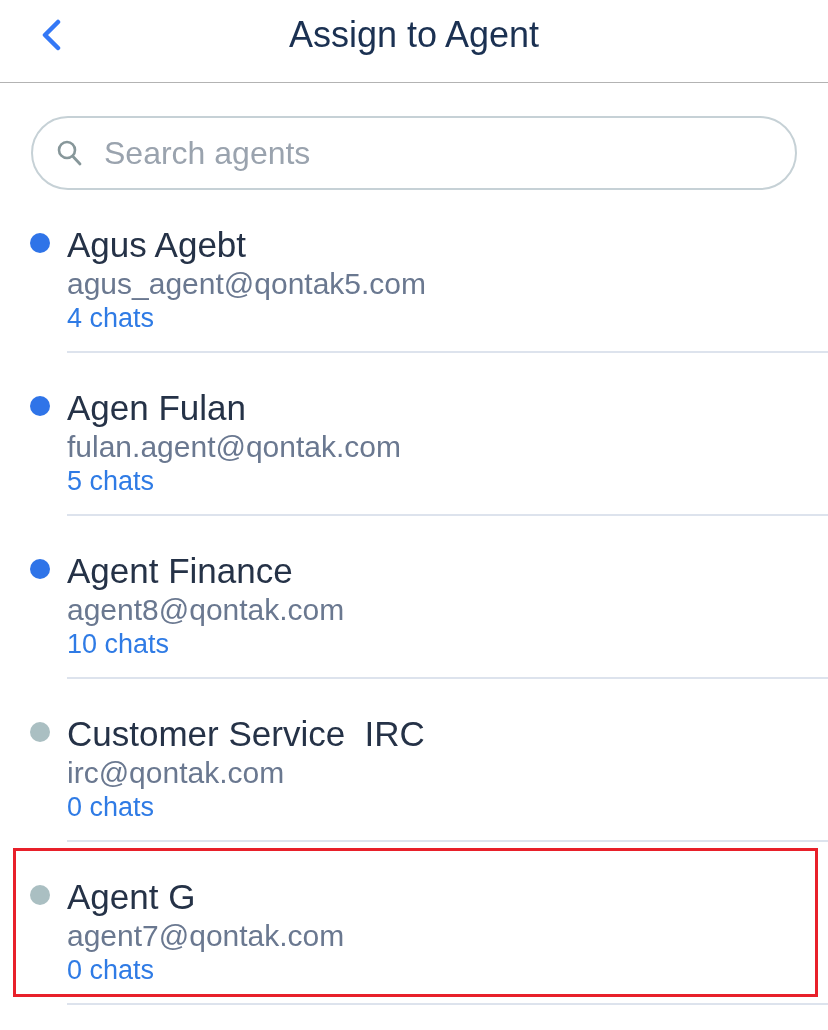 The image size is (828, 1030). I want to click on agent-name: Agent Finance, so click(180, 571).